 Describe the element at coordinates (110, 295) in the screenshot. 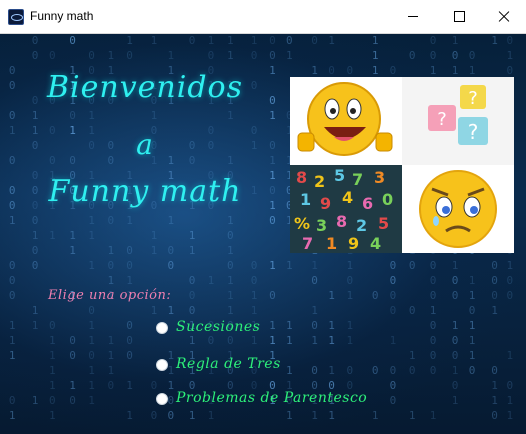

I see `options-prompt: Elige una opción:` at that location.